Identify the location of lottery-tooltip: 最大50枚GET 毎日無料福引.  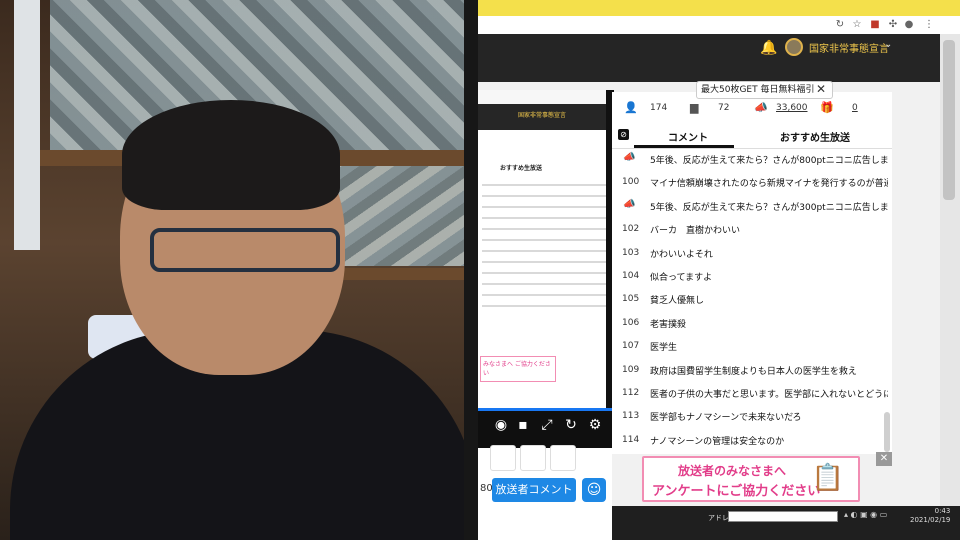
(765, 90).